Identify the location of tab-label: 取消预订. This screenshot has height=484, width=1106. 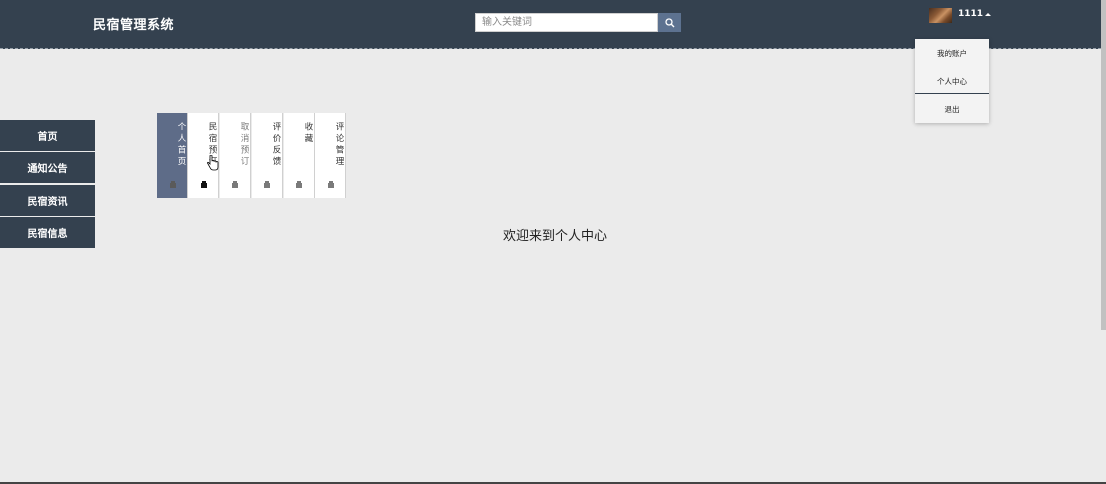
(244, 145).